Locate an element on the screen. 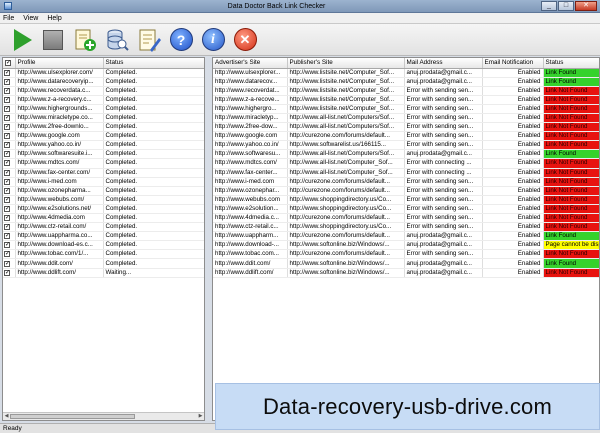 The height and width of the screenshot is (433, 600). profile-horizontal-scrollbar: ◀ ▶ is located at coordinates (103, 416).